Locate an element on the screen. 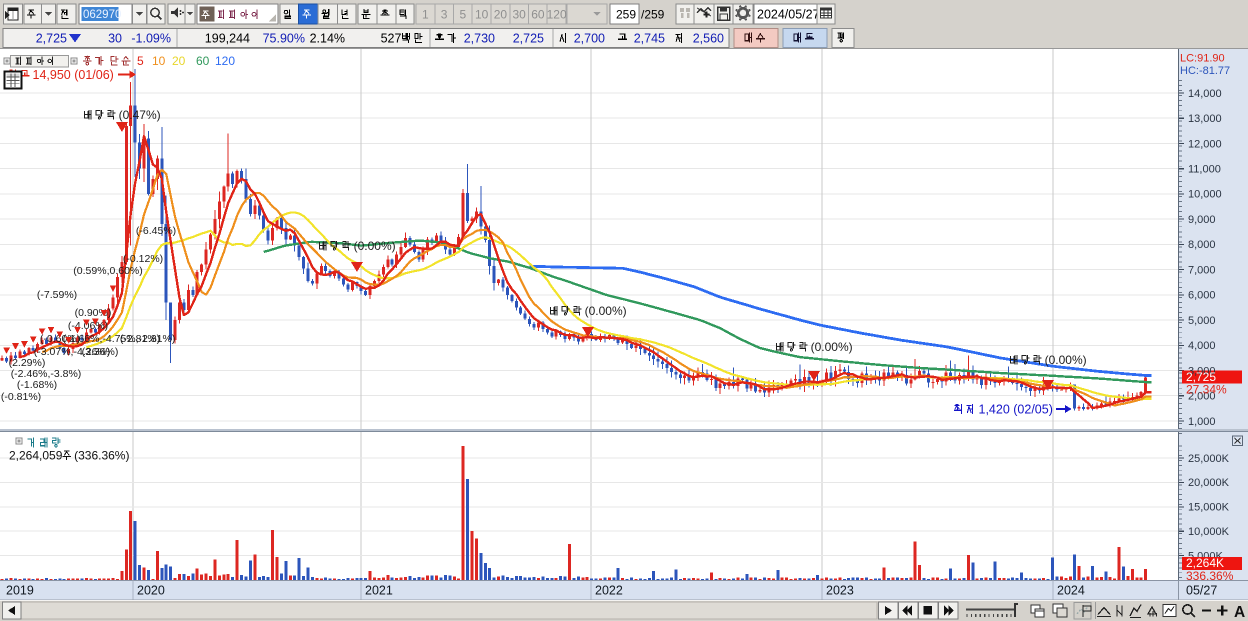 Image resolution: width=1248 pixels, height=621 pixels. svg-text: 259 is located at coordinates (626, 15).